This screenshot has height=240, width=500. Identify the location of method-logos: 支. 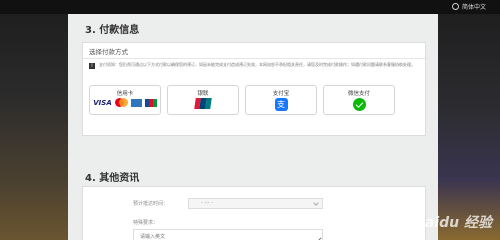
(281, 104).